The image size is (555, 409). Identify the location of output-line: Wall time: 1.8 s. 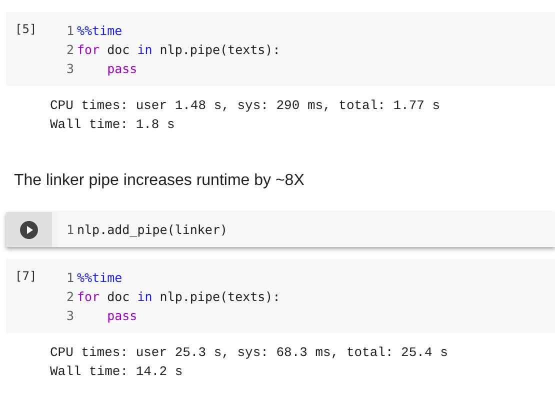
(113, 125).